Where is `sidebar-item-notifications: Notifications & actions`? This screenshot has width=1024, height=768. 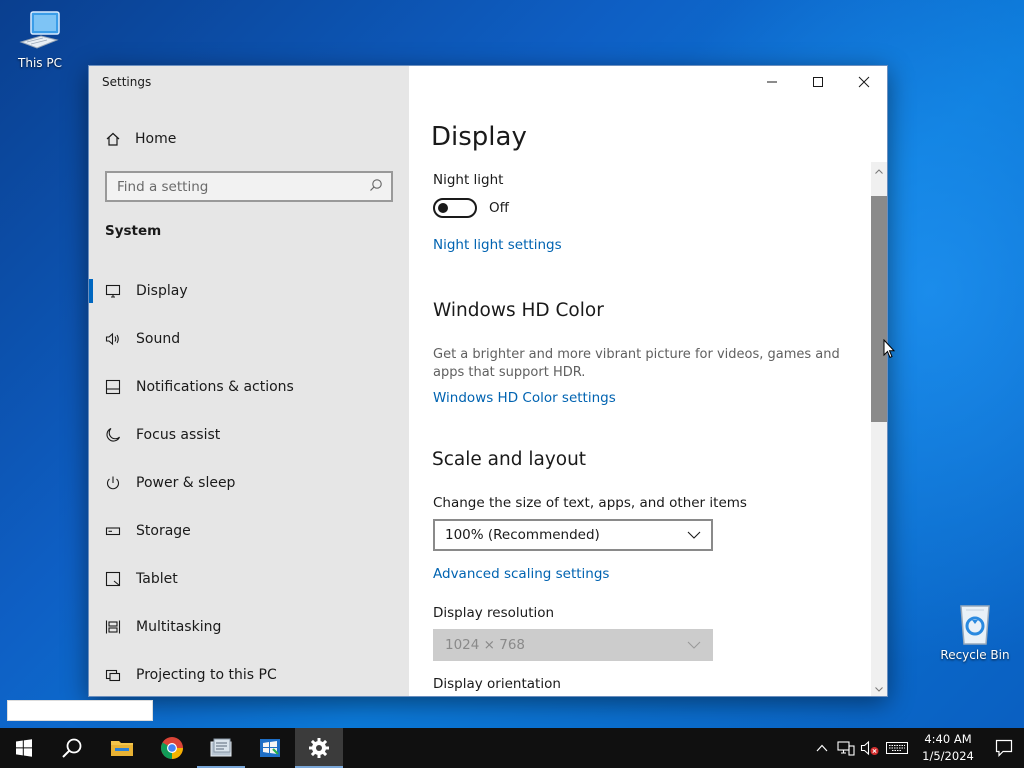 sidebar-item-notifications: Notifications & actions is located at coordinates (249, 387).